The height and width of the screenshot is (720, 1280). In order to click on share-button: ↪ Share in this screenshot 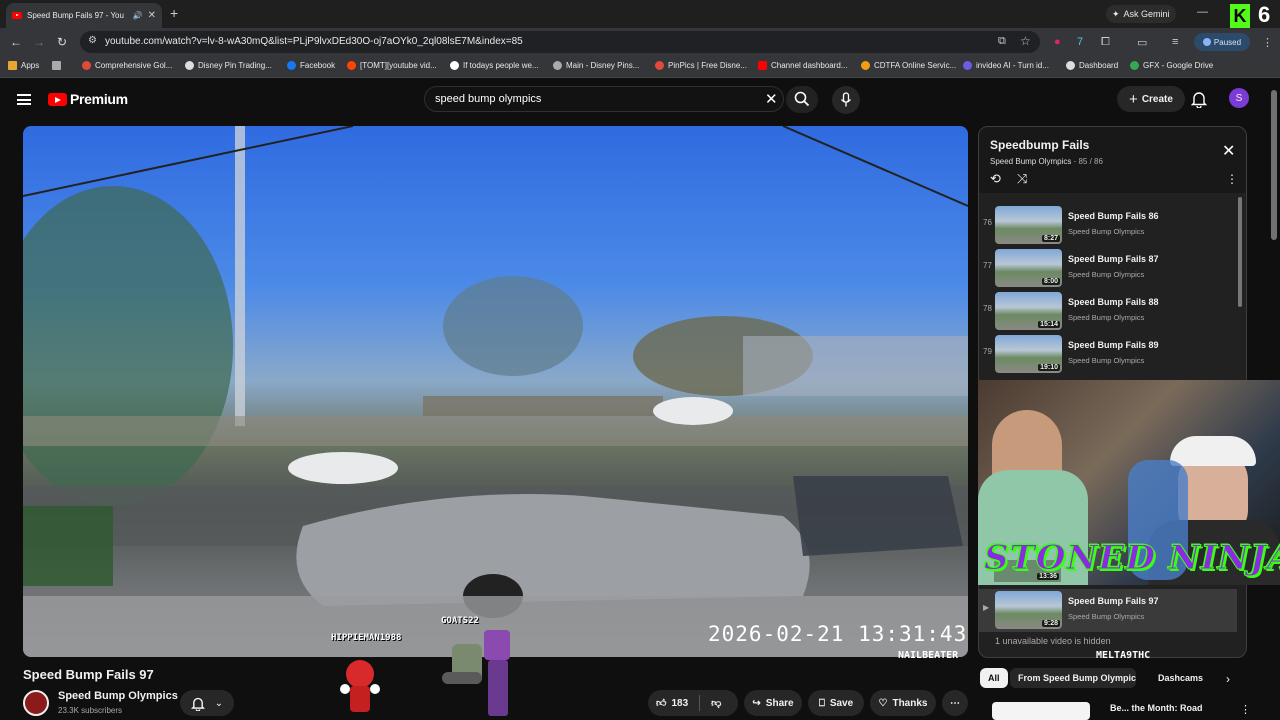, I will do `click(773, 703)`.